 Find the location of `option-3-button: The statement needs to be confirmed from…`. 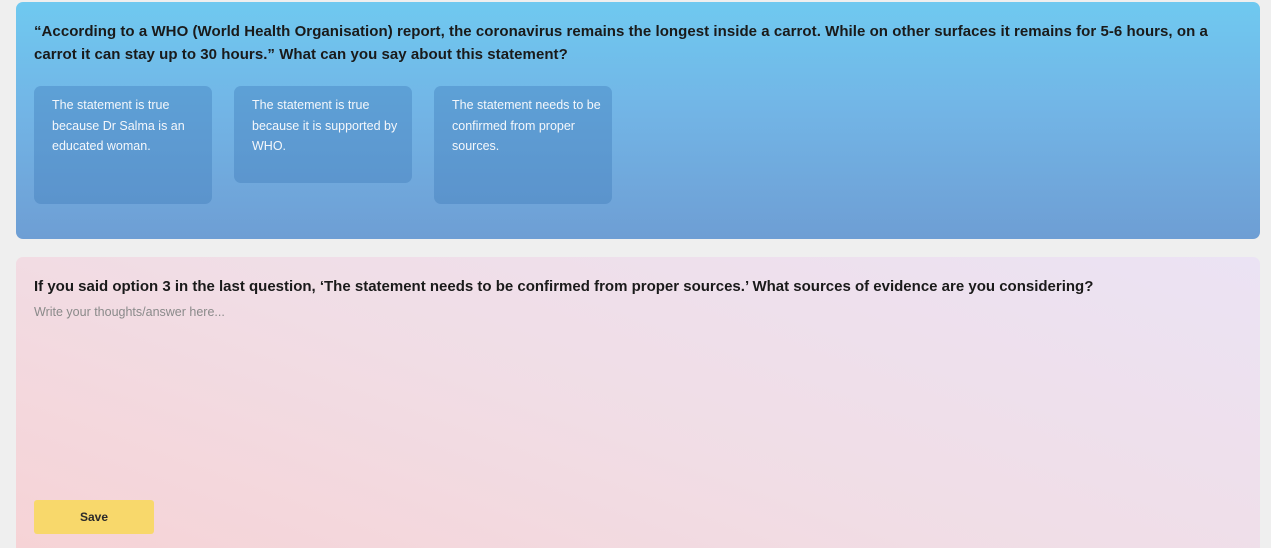

option-3-button: The statement needs to be confirmed from… is located at coordinates (523, 145).